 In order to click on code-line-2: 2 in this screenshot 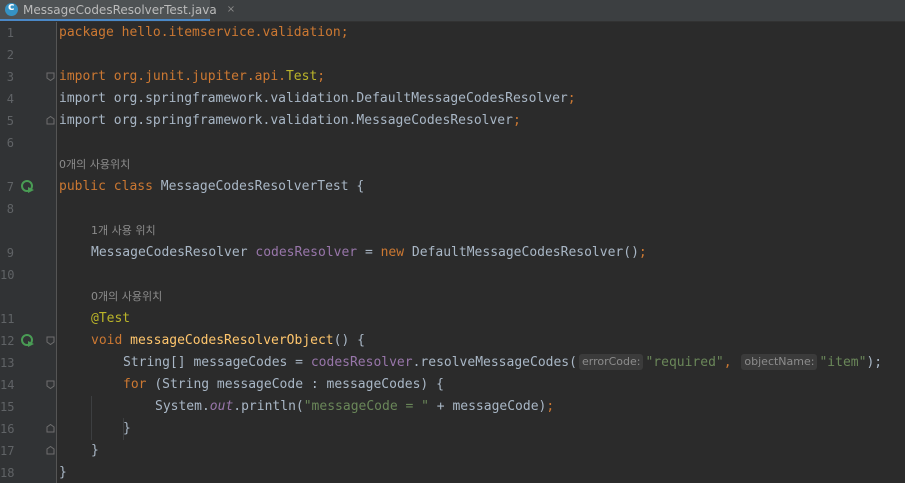, I will do `click(452, 55)`.